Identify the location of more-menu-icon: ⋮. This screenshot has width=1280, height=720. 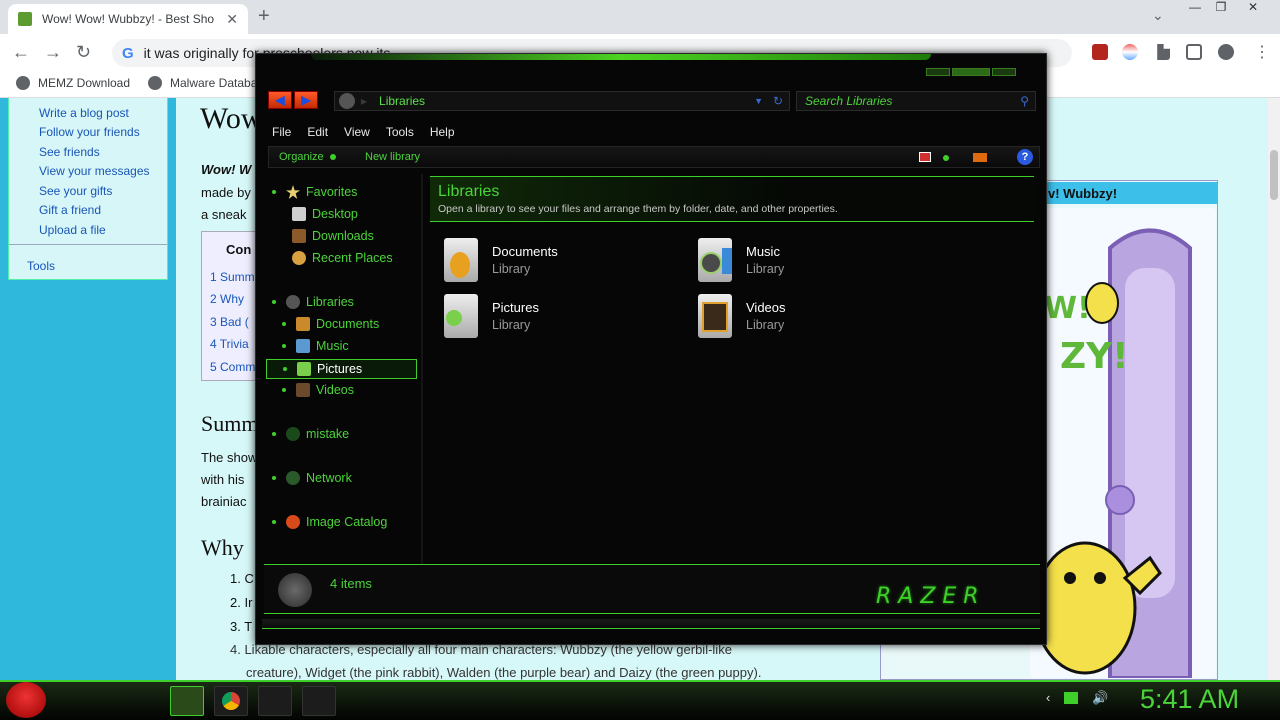
(1262, 52).